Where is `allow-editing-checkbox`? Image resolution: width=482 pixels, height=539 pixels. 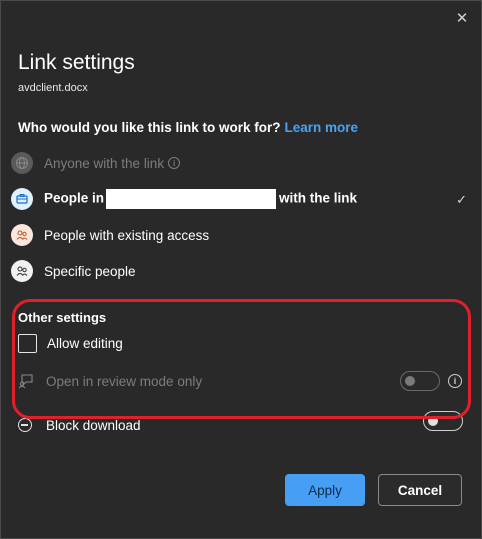 allow-editing-checkbox is located at coordinates (27, 343).